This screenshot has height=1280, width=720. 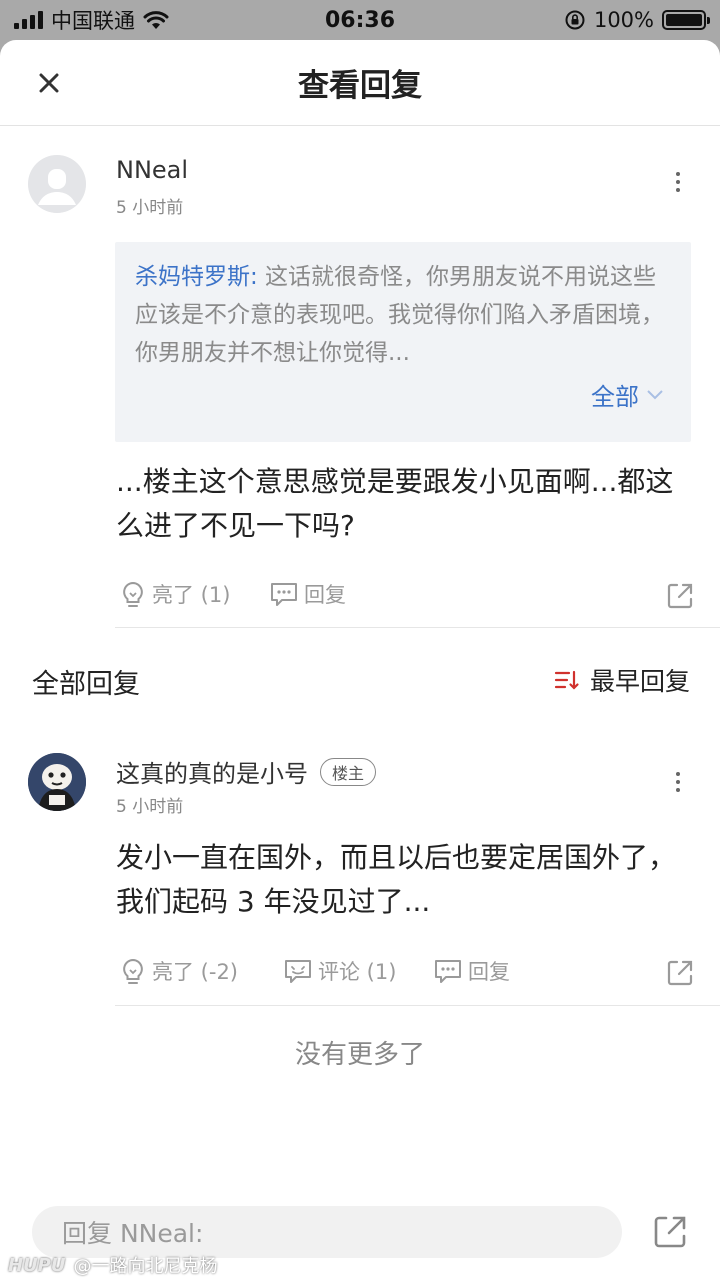 I want to click on sheet-header: 查看回复, so click(x=360, y=83).